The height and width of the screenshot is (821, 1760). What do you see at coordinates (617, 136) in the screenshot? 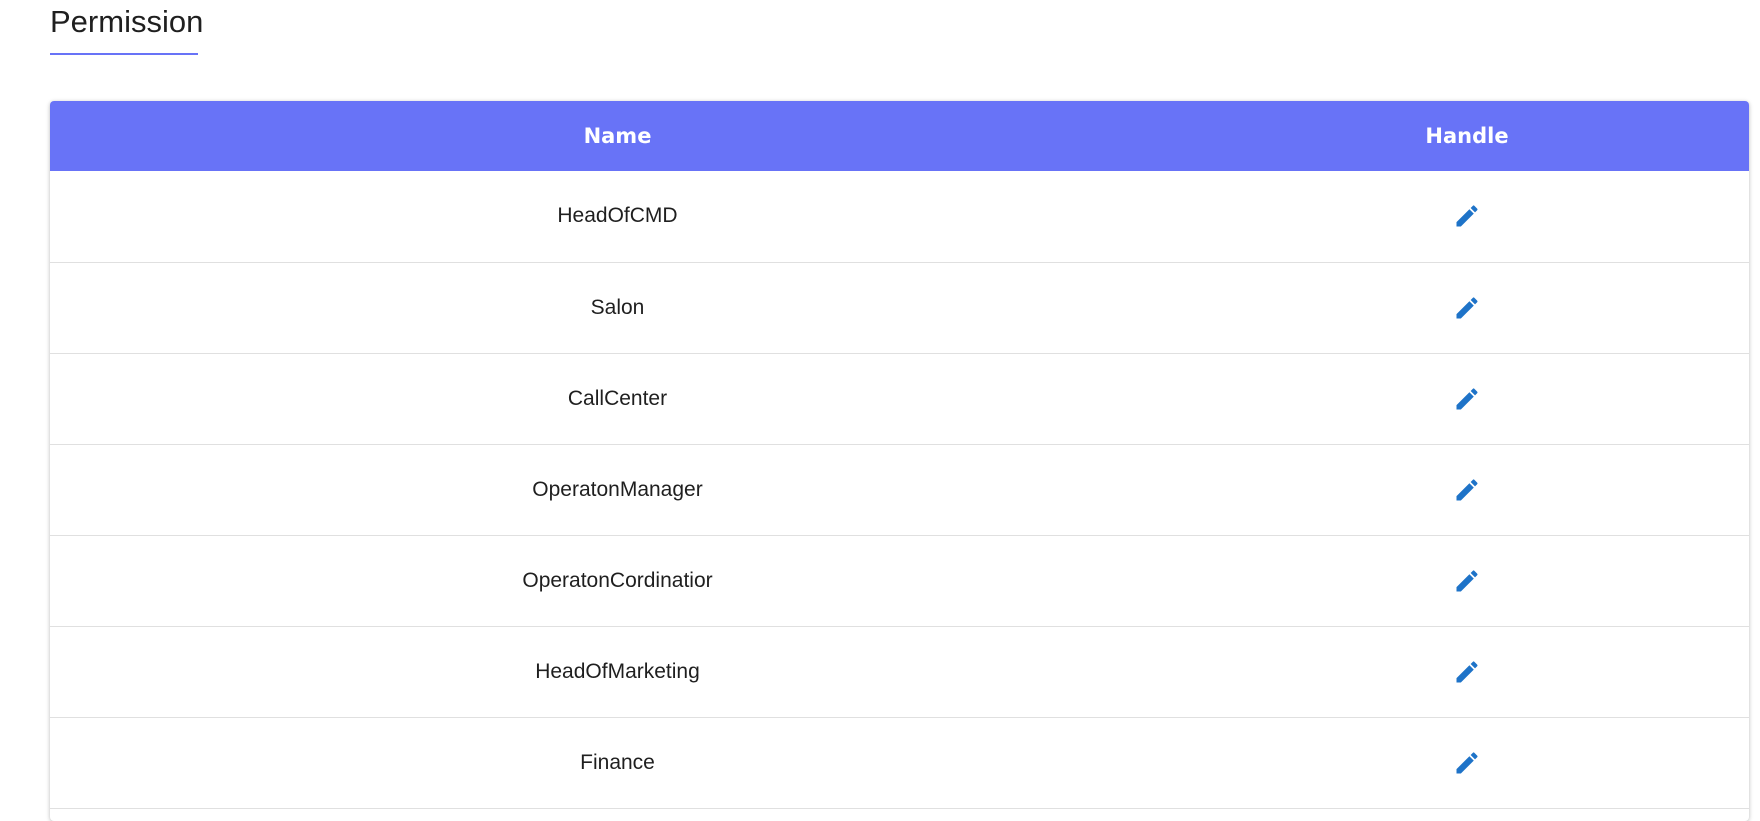
I see `column-header-name: Name` at bounding box center [617, 136].